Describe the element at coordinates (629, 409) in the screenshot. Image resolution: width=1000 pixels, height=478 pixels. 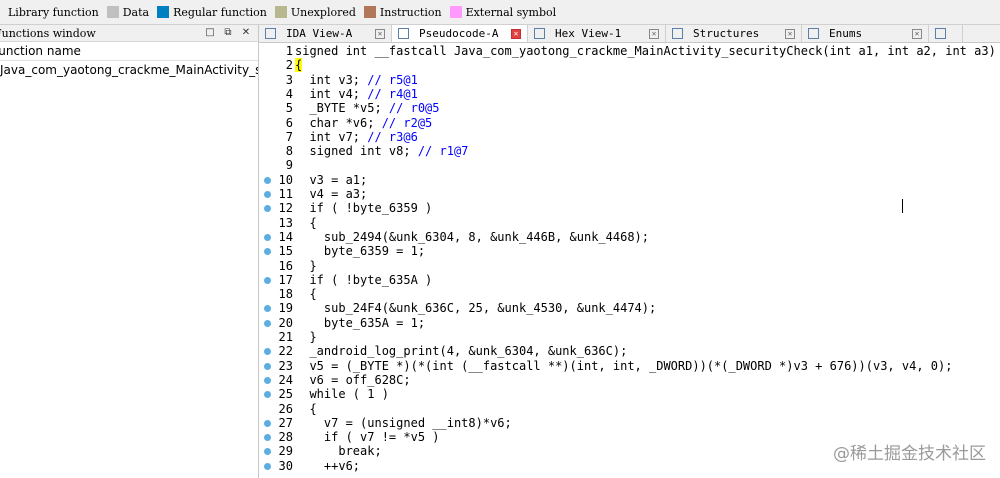
I see `code-line: 26 {` at that location.